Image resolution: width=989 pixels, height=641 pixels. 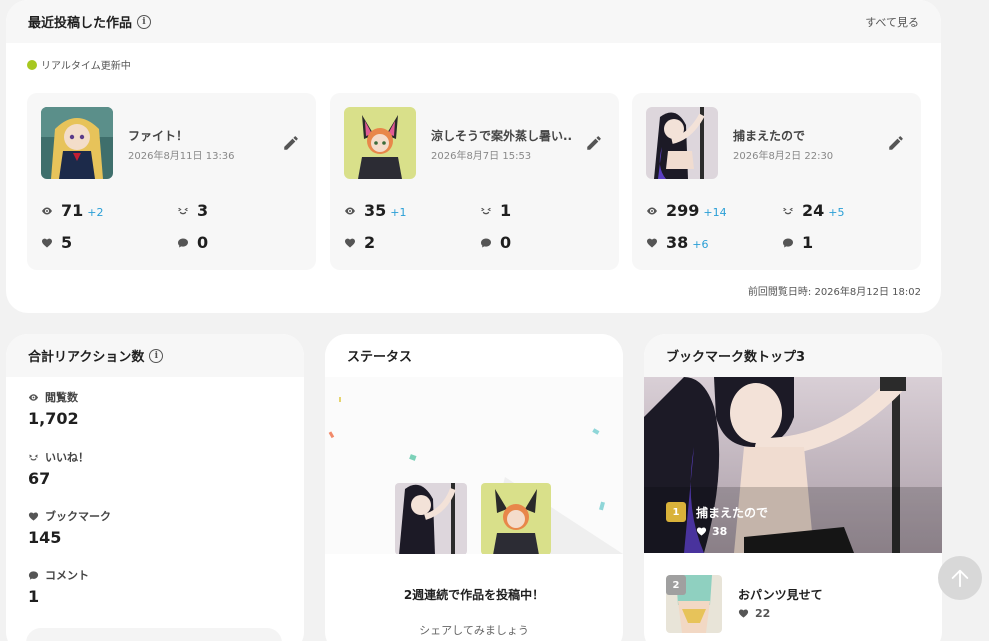 I want to click on work-title: ファイト！, so click(x=158, y=135).